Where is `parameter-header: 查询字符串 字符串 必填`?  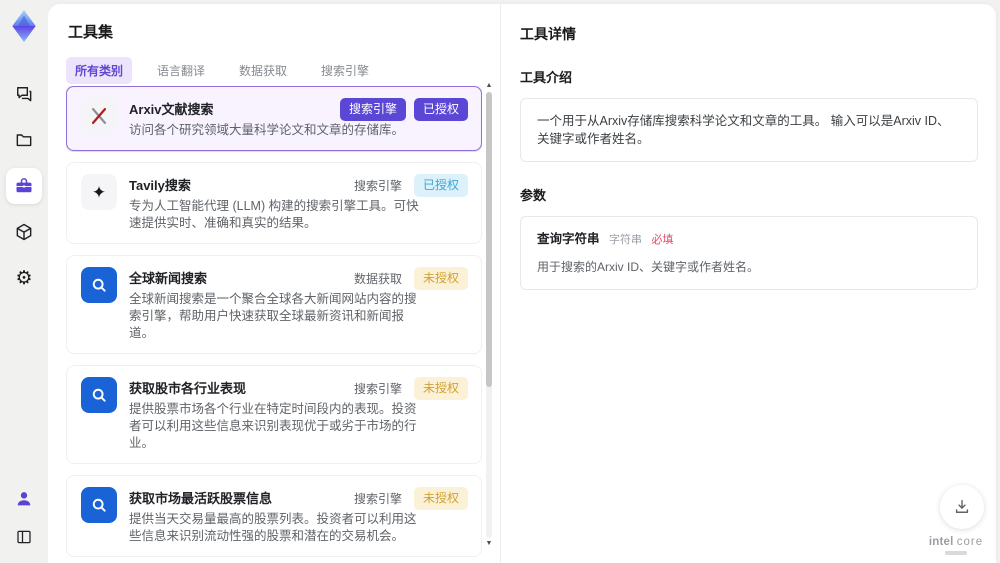
parameter-header: 查询字符串 字符串 必填 is located at coordinates (749, 239).